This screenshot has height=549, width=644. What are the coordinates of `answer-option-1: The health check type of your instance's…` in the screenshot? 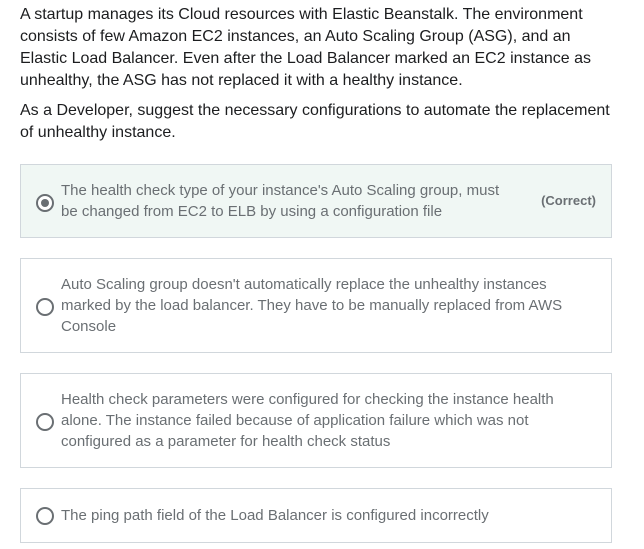 It's located at (316, 201).